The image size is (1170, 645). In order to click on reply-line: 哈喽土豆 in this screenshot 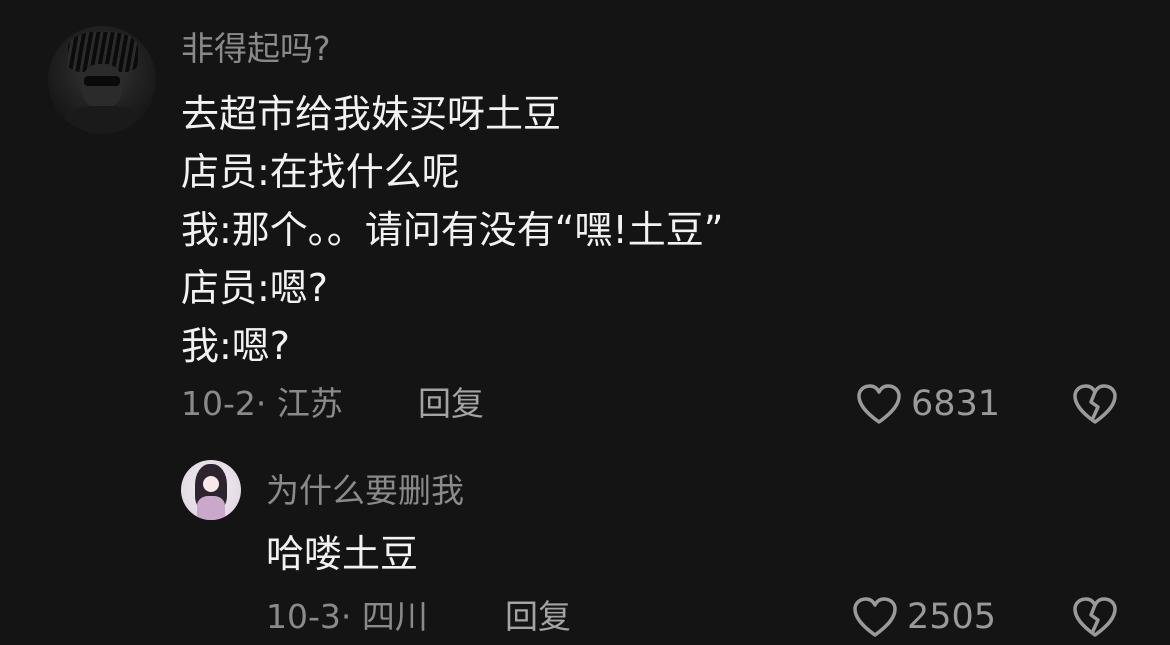, I will do `click(342, 554)`.